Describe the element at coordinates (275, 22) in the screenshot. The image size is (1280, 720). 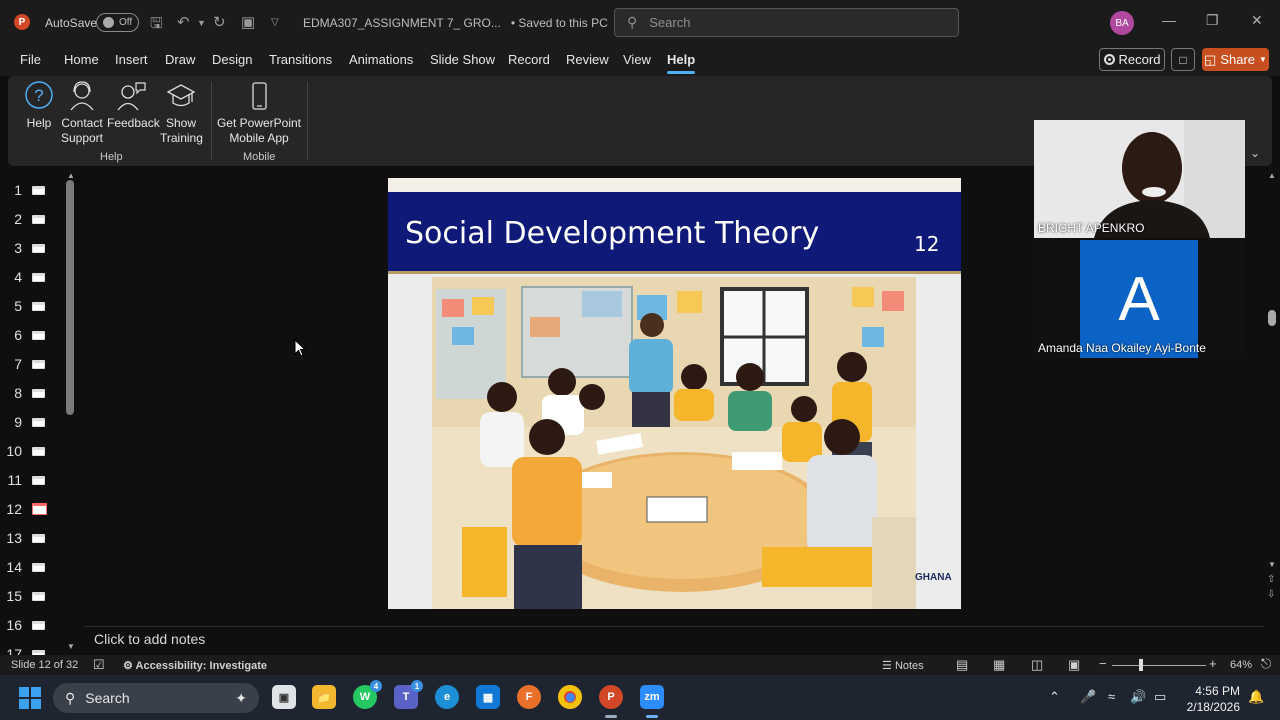
I see `customize-qat-icon: ▽` at that location.